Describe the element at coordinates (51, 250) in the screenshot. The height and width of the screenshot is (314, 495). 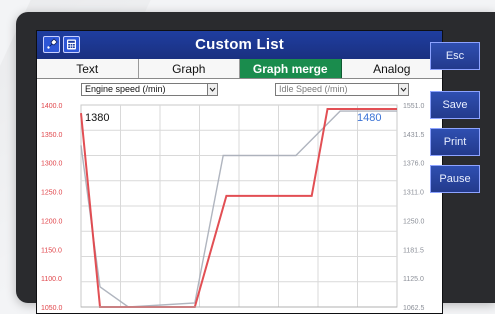
I see `left-axis-tick-label: 1150.0` at that location.